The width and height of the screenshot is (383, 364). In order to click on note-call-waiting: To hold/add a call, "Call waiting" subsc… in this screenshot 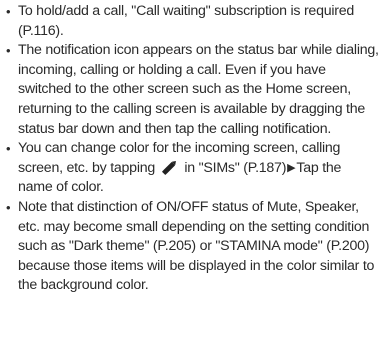, I will do `click(192, 21)`.